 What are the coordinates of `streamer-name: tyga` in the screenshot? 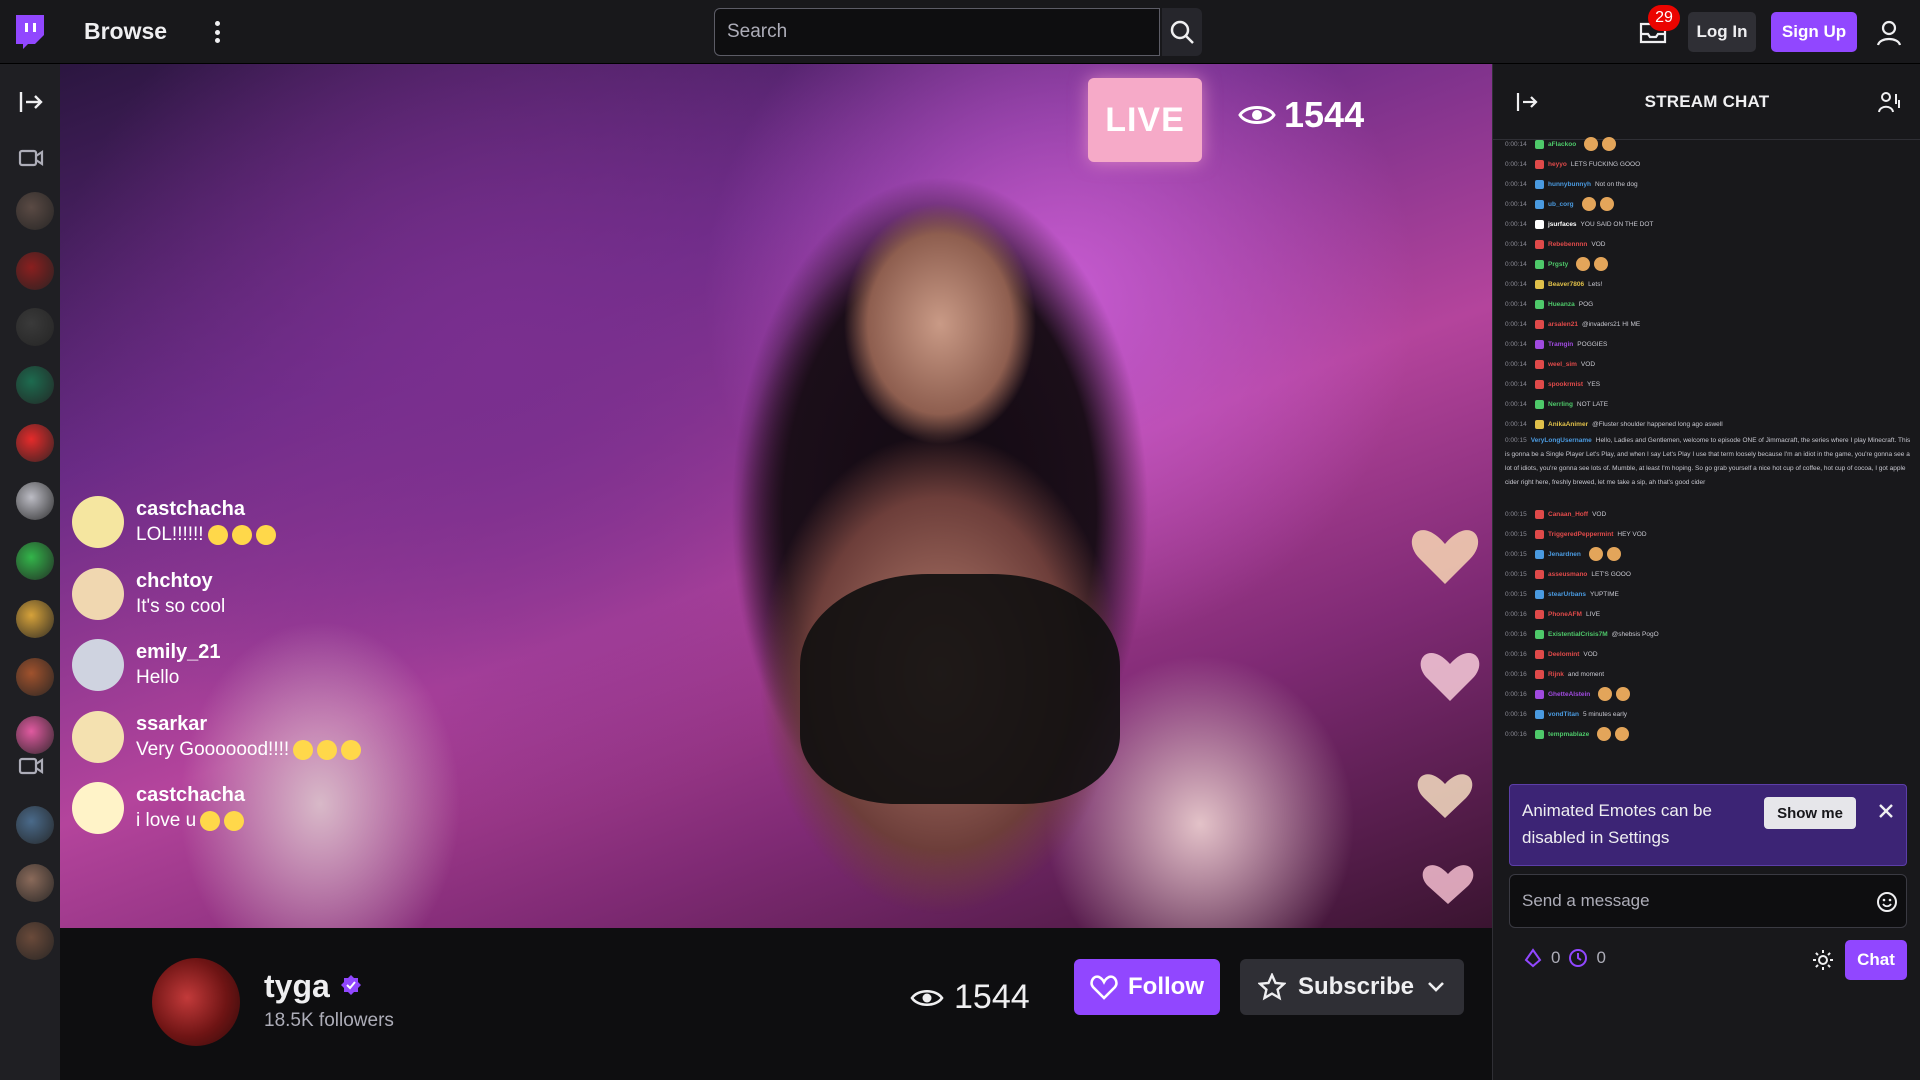 It's located at (297, 986).